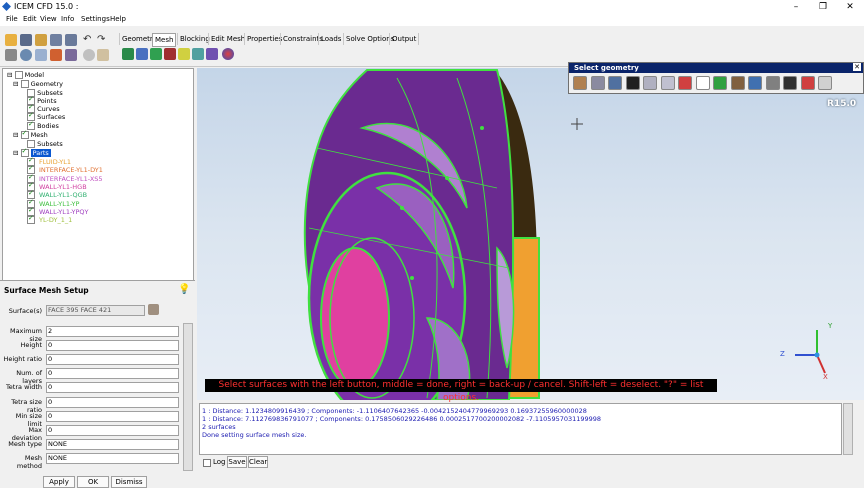 The height and width of the screenshot is (488, 864). What do you see at coordinates (128, 54) in the screenshot?
I see `global-mesh-setup-icon` at bounding box center [128, 54].